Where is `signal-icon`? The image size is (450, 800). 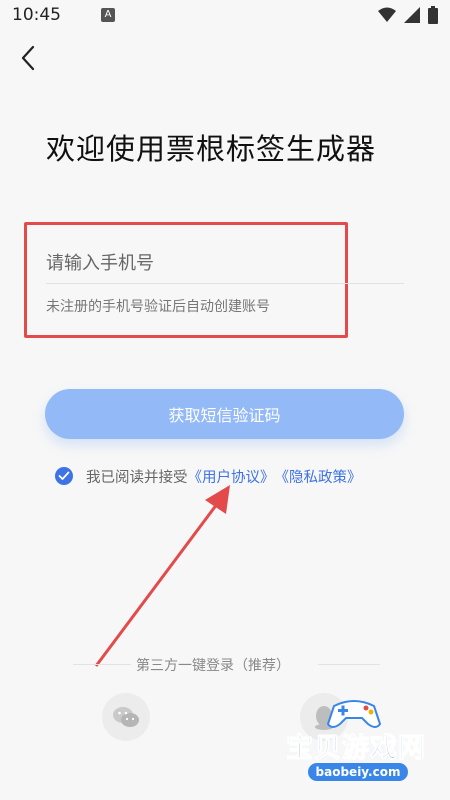 signal-icon is located at coordinates (412, 15).